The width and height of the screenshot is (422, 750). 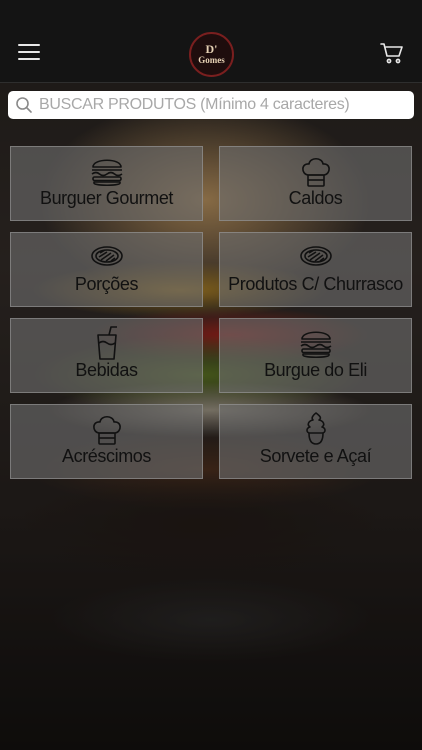 I want to click on category-label: Porções, so click(x=106, y=284).